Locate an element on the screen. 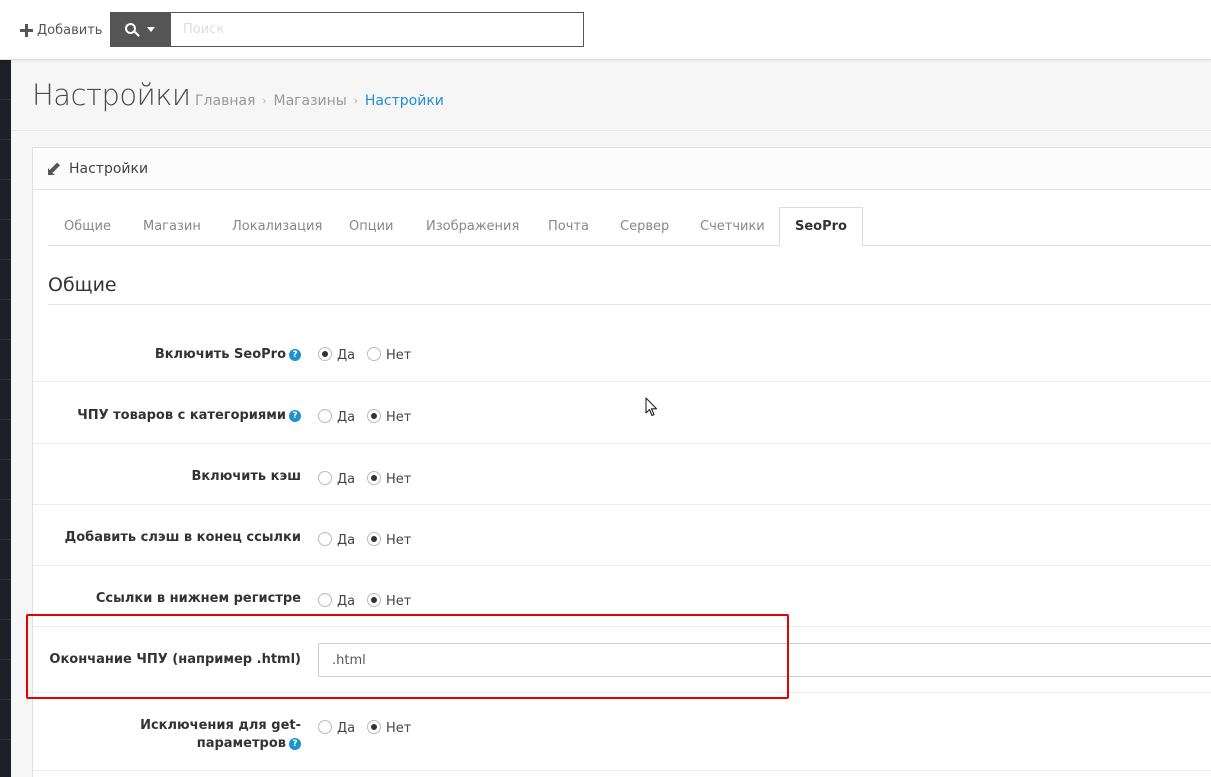 Image resolution: width=1211 pixels, height=777 pixels. breadcrumb-home: Главная is located at coordinates (225, 101).